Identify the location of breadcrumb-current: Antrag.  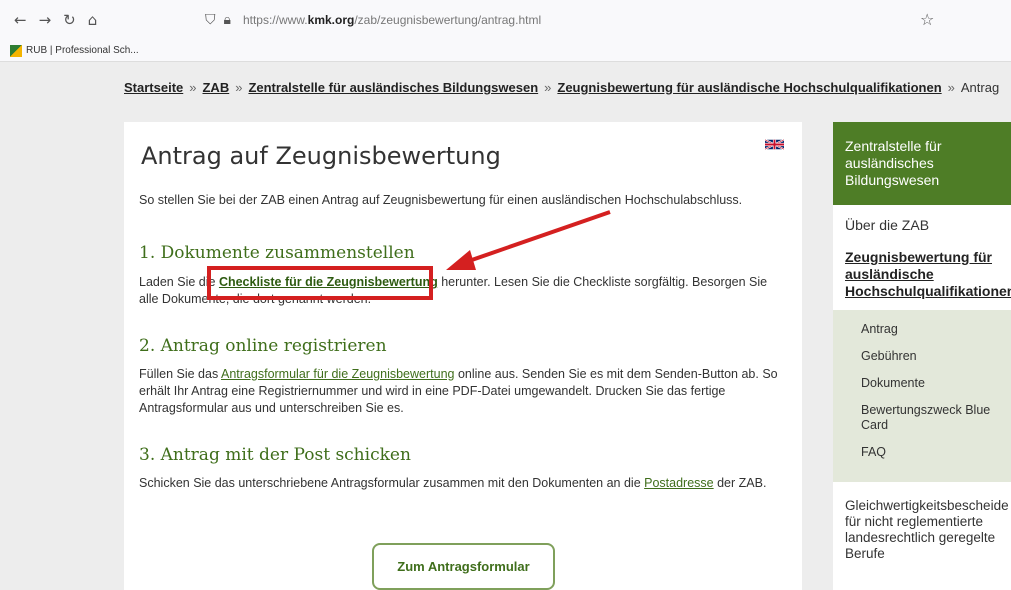
(980, 87).